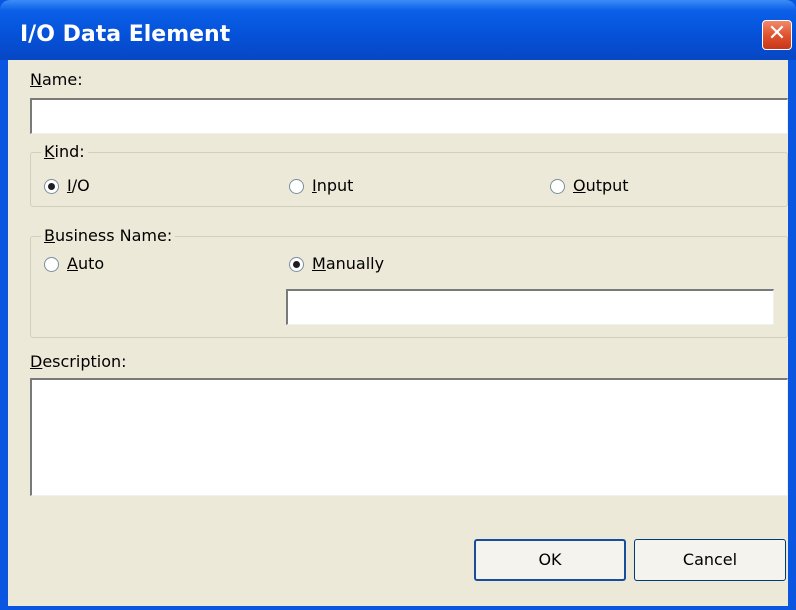 Image resolution: width=796 pixels, height=610 pixels. What do you see at coordinates (64, 151) in the screenshot?
I see `kind-legend: Kind:` at bounding box center [64, 151].